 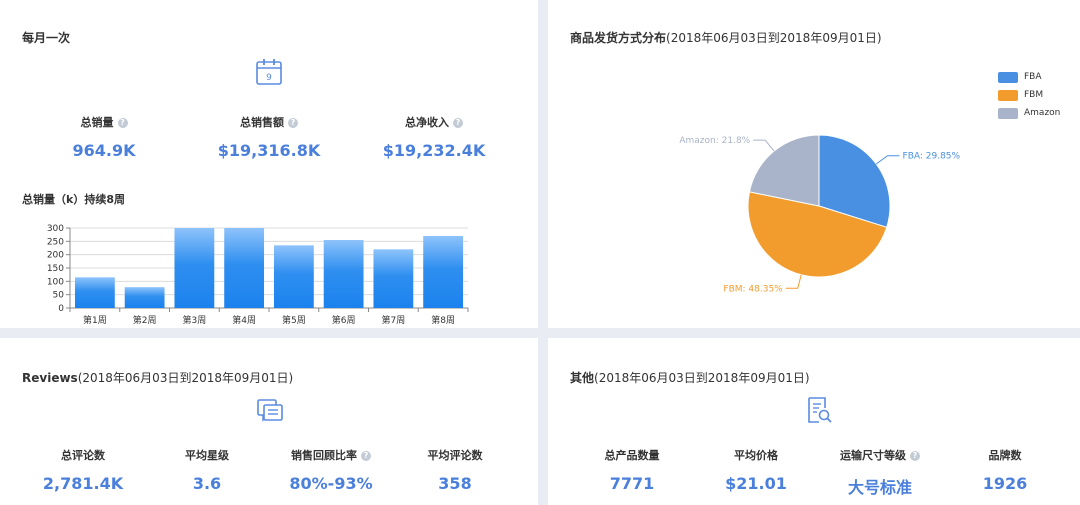 I want to click on x-tick-label: 第8周, so click(x=443, y=320).